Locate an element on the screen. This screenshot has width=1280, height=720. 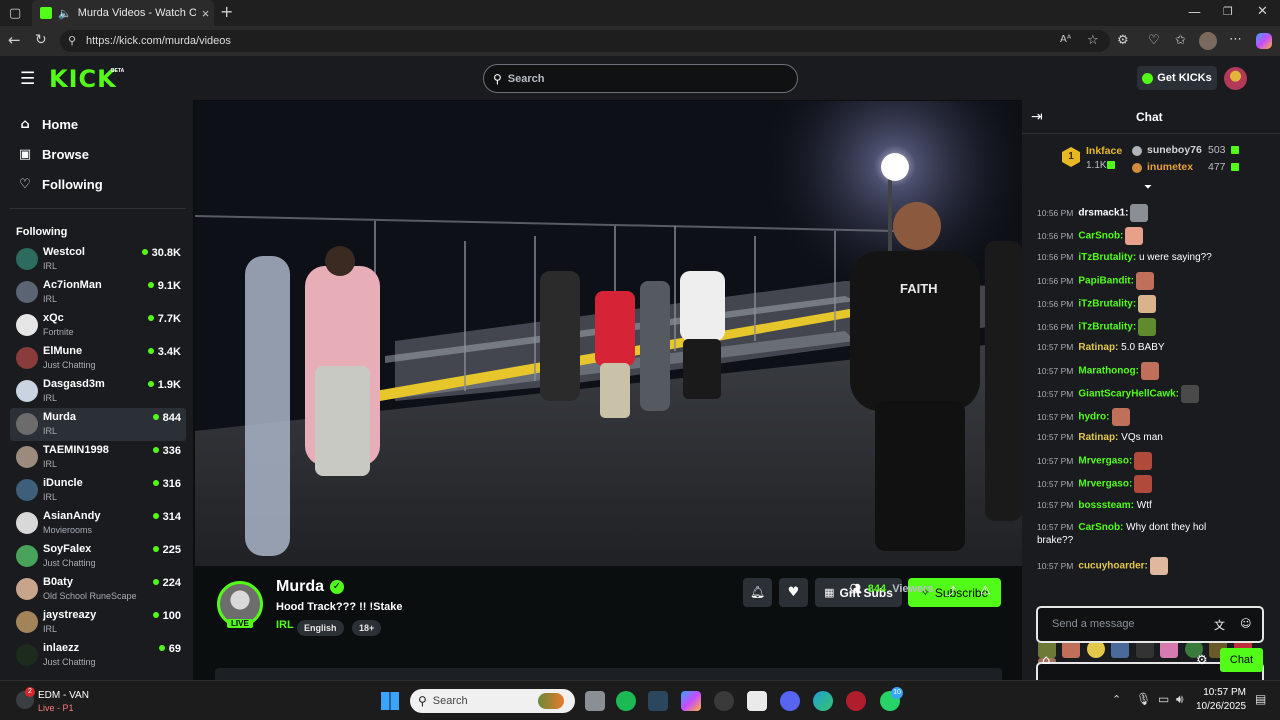
edge-icon is located at coordinates (823, 701).